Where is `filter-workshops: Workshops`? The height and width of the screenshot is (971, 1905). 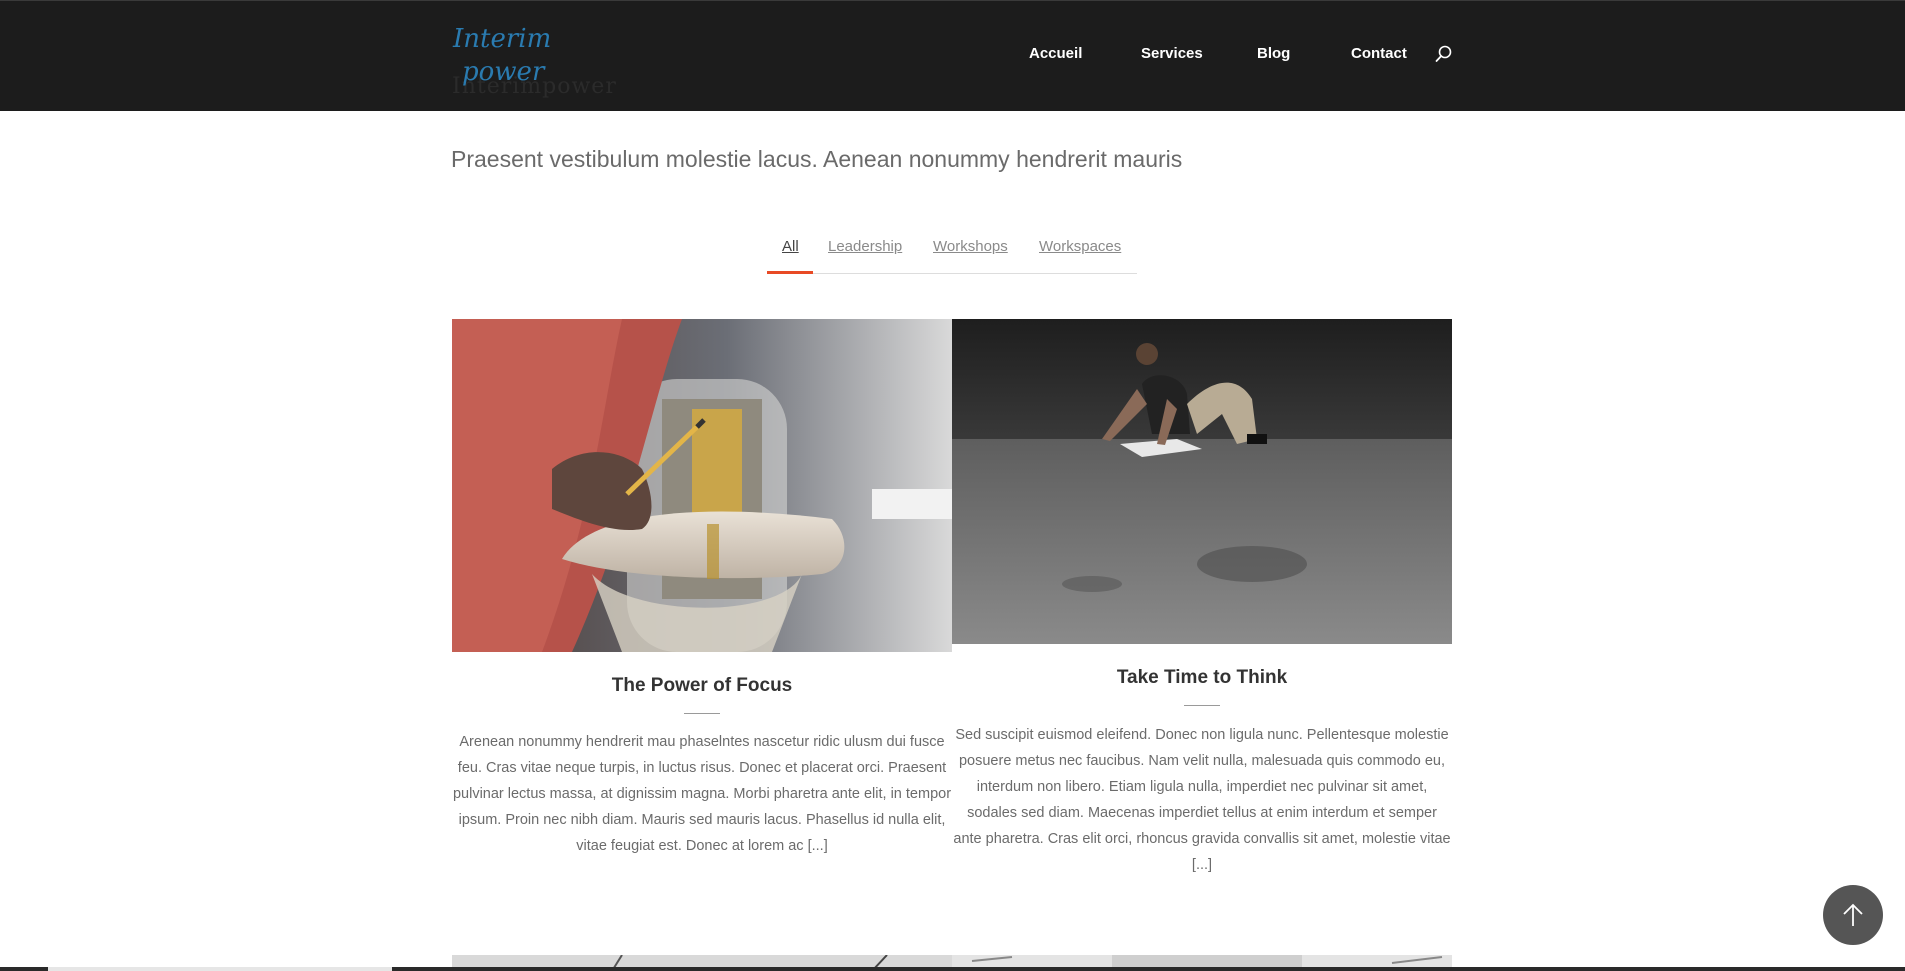 filter-workshops: Workshops is located at coordinates (970, 246).